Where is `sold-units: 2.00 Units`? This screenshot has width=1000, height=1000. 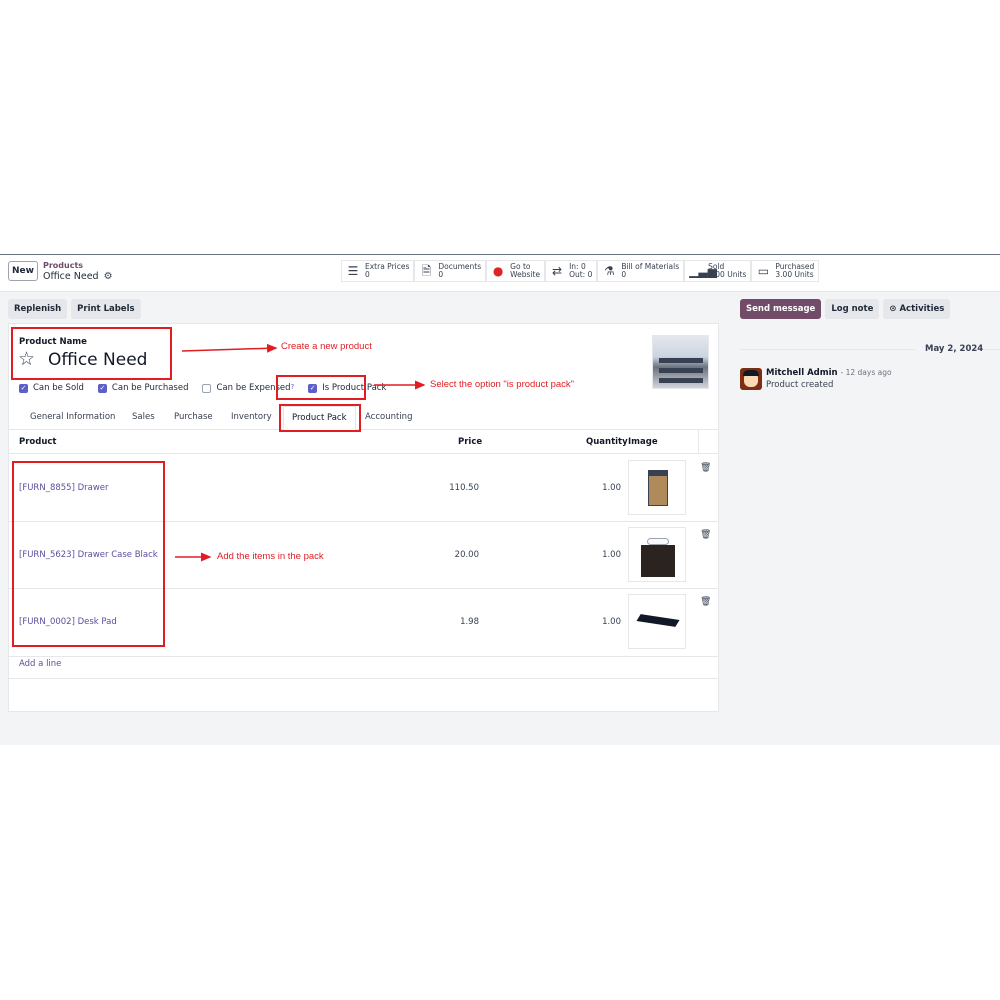
sold-units: 2.00 Units is located at coordinates (727, 274).